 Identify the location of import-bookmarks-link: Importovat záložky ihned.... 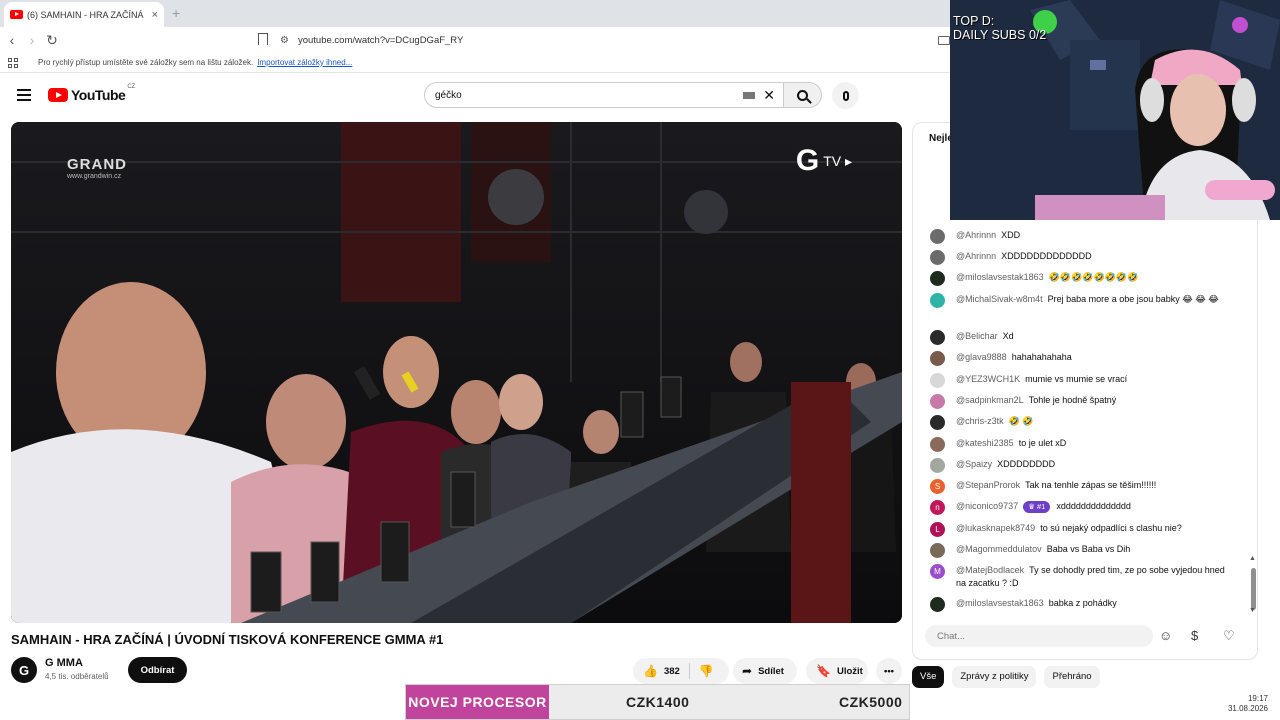
(304, 62).